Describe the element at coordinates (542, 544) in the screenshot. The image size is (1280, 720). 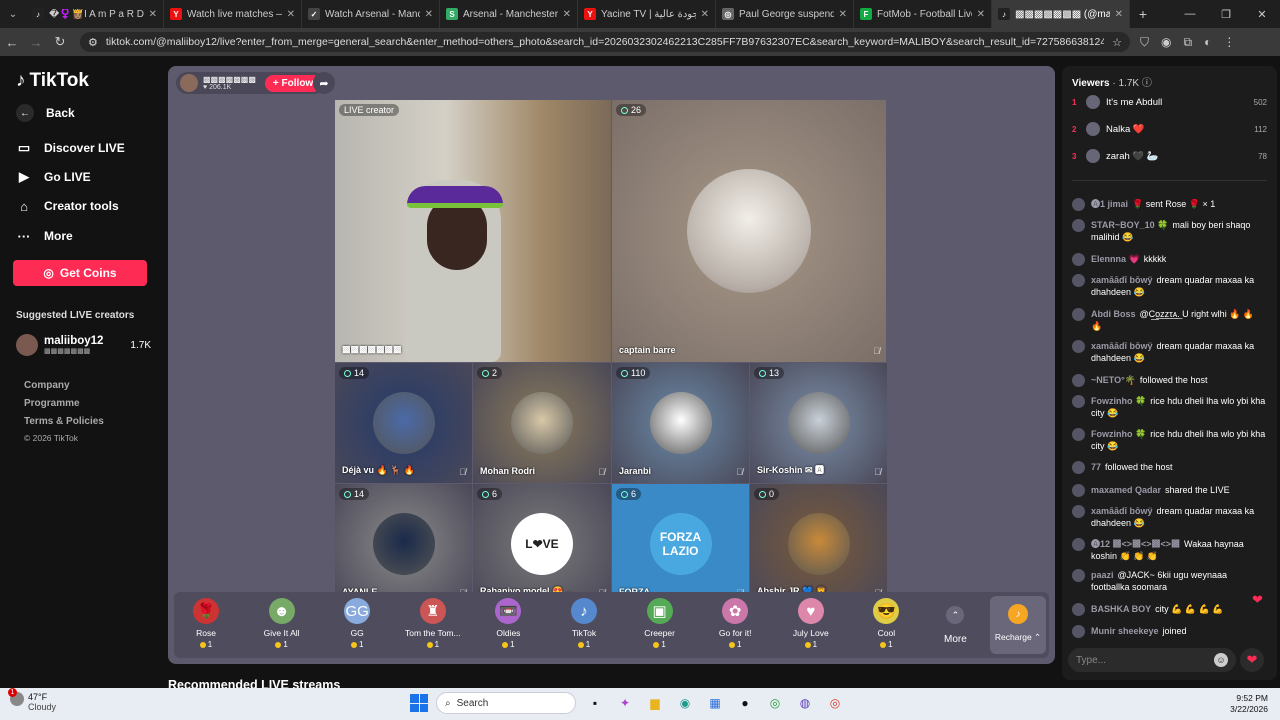
I see `guest-tile: L❤VE6Rabaniyo model 😍 ...🎙̸` at that location.